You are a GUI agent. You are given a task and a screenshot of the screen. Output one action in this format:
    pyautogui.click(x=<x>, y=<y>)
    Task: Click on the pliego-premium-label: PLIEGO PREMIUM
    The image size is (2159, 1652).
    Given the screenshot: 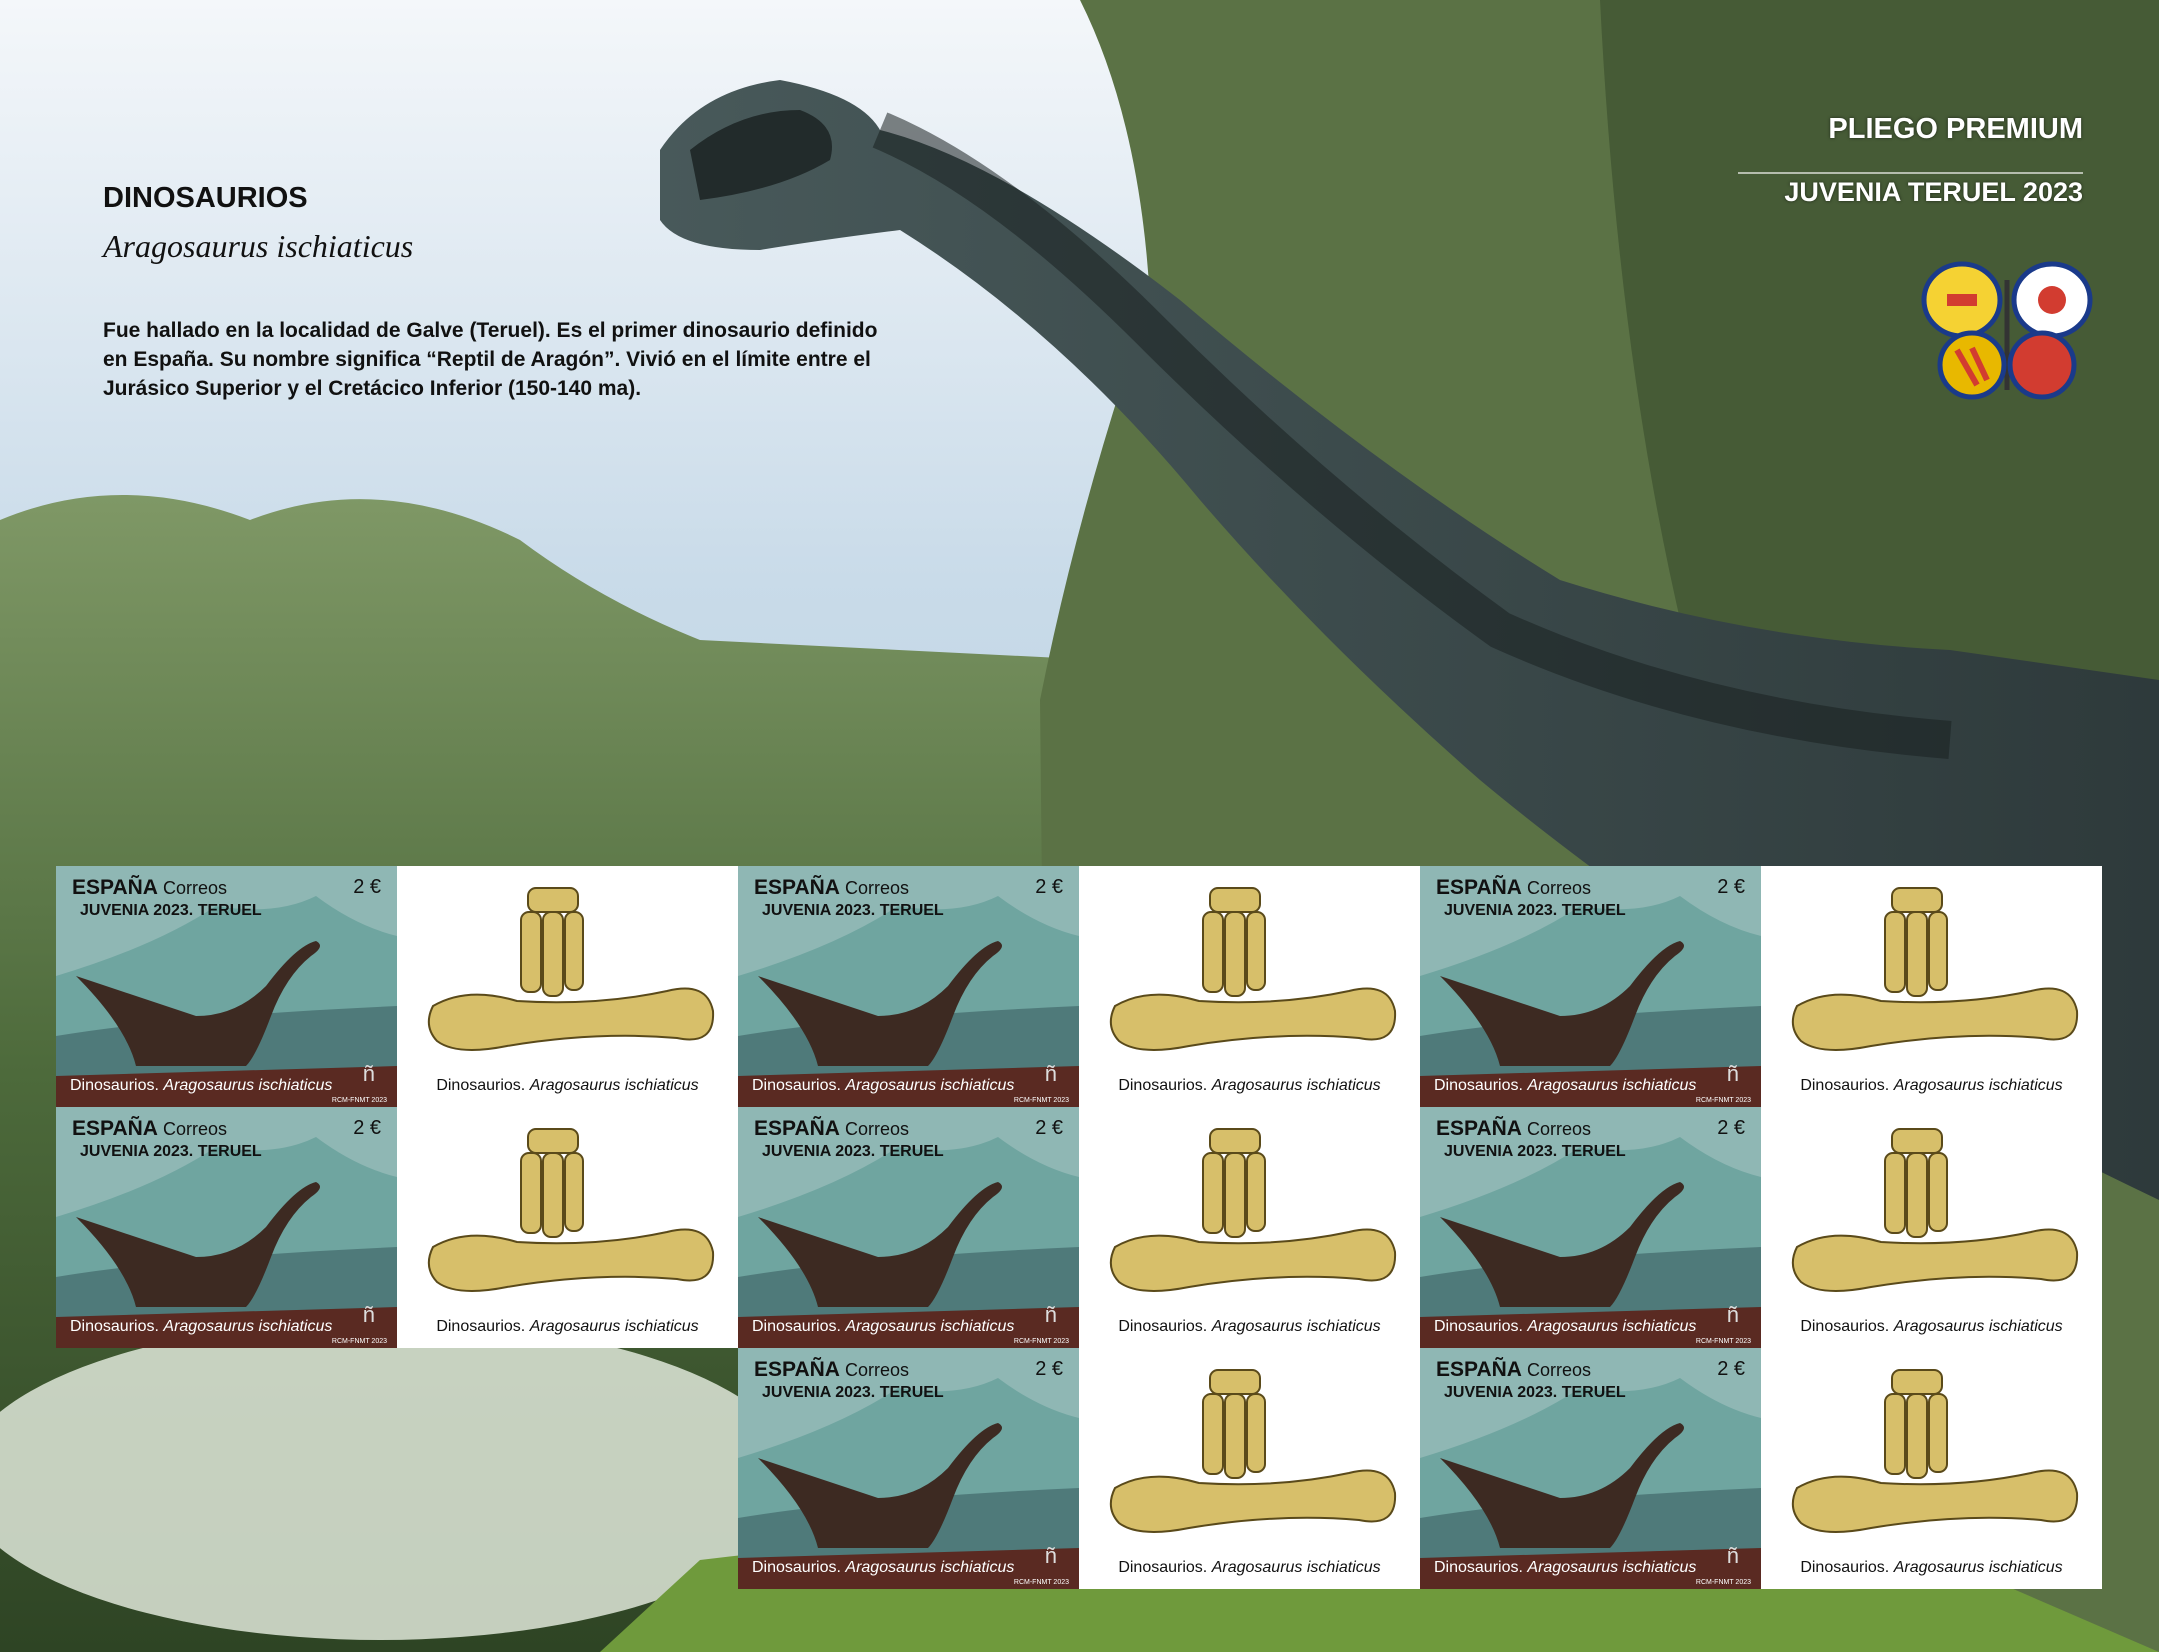 What is the action you would take?
    pyautogui.click(x=1955, y=129)
    